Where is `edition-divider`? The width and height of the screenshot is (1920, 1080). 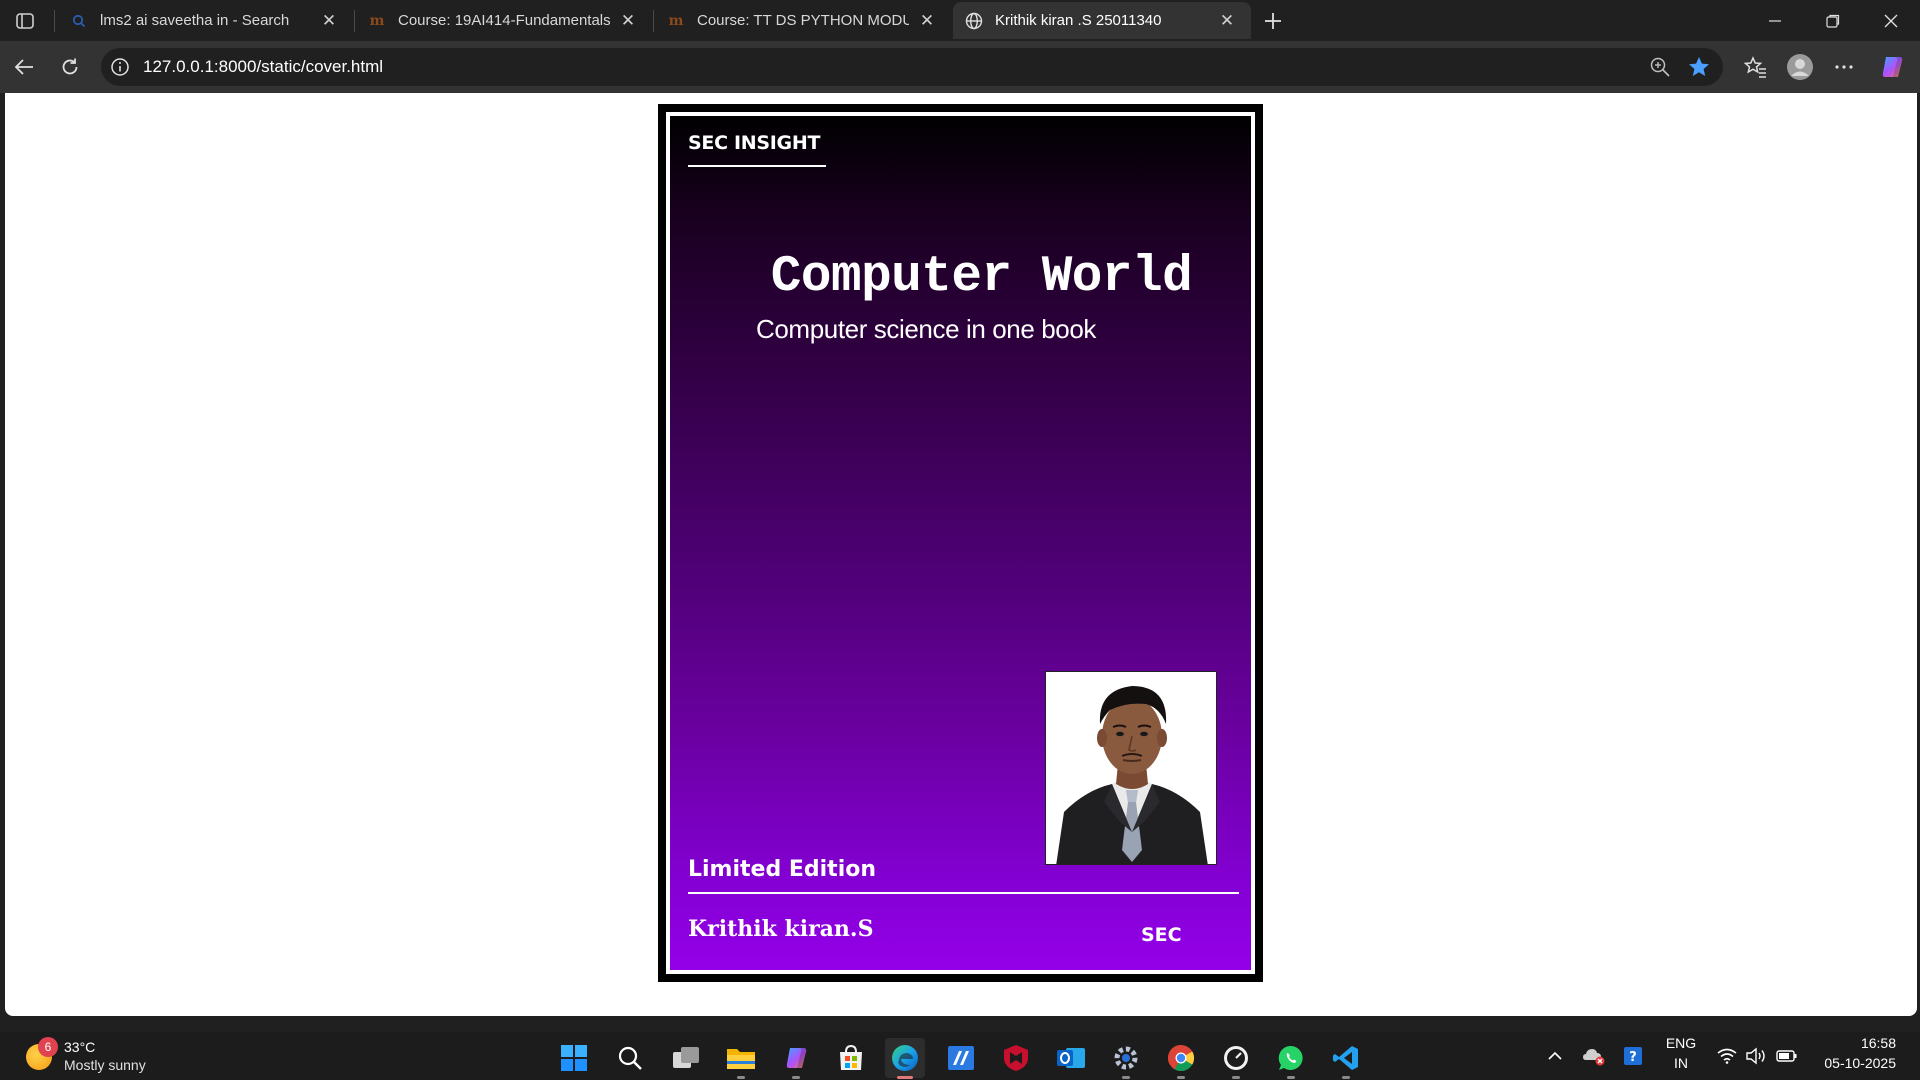 edition-divider is located at coordinates (963, 893).